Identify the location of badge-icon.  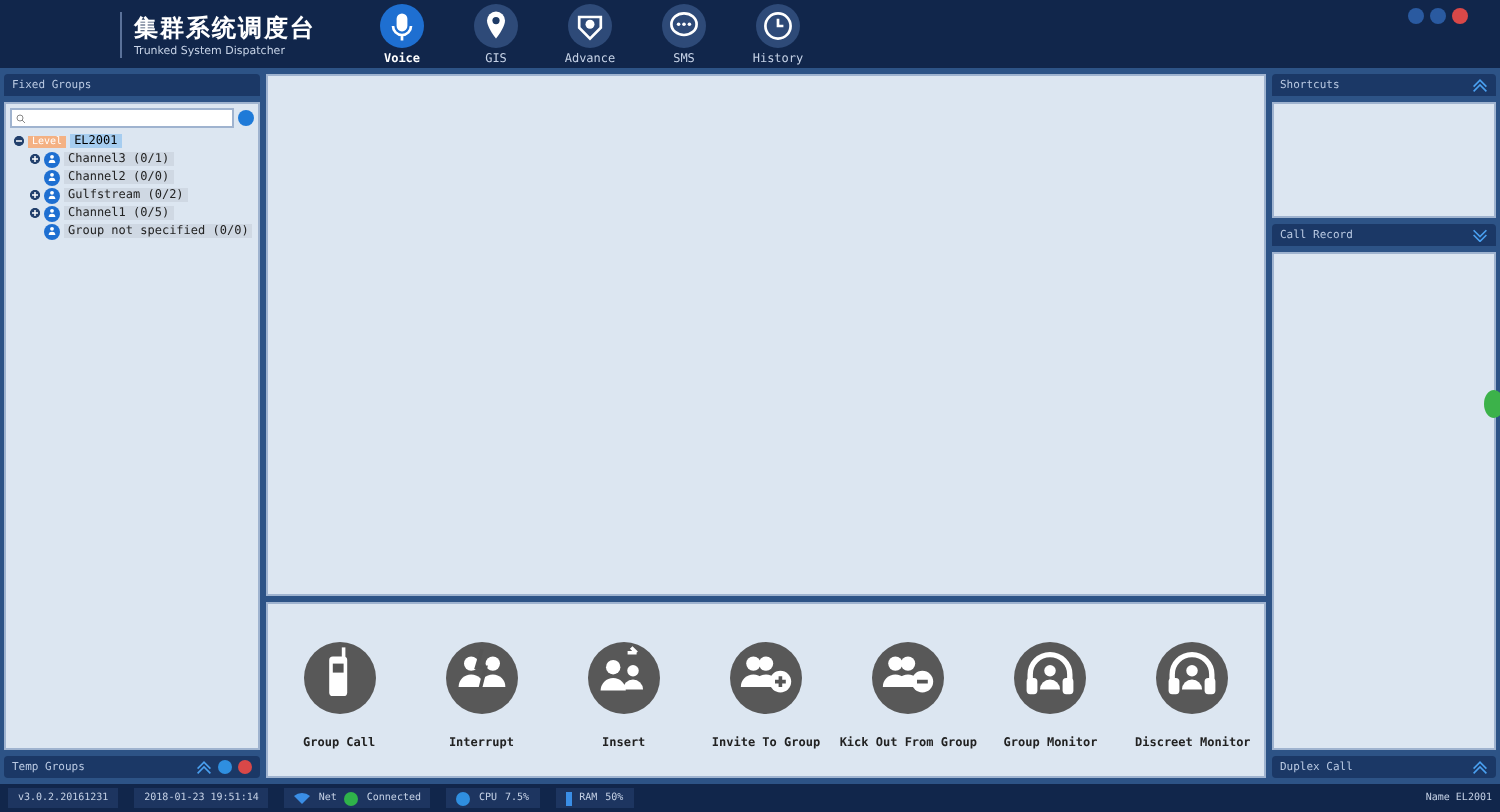
(590, 25).